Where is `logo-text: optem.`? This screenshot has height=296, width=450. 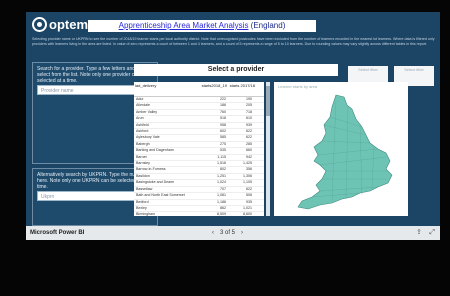 logo-text: optem. is located at coordinates (70, 24).